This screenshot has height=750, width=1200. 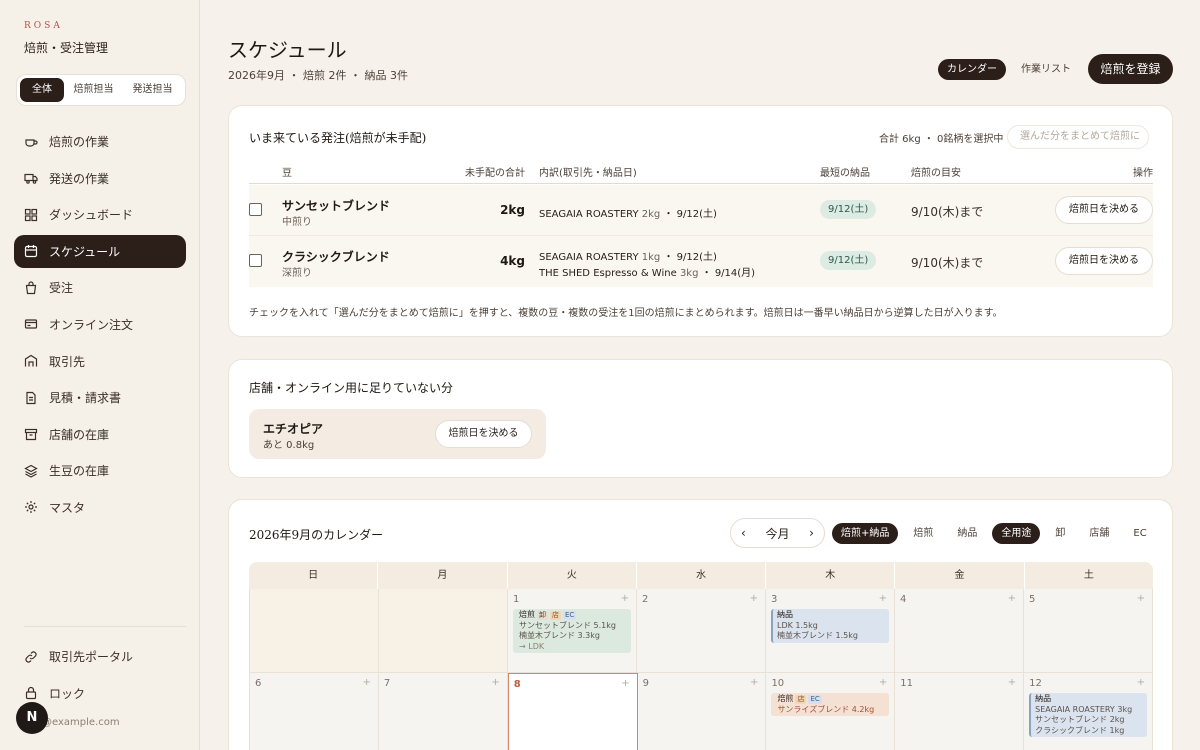 What do you see at coordinates (542, 615) in the screenshot?
I see `tag-wholesale: 卸` at bounding box center [542, 615].